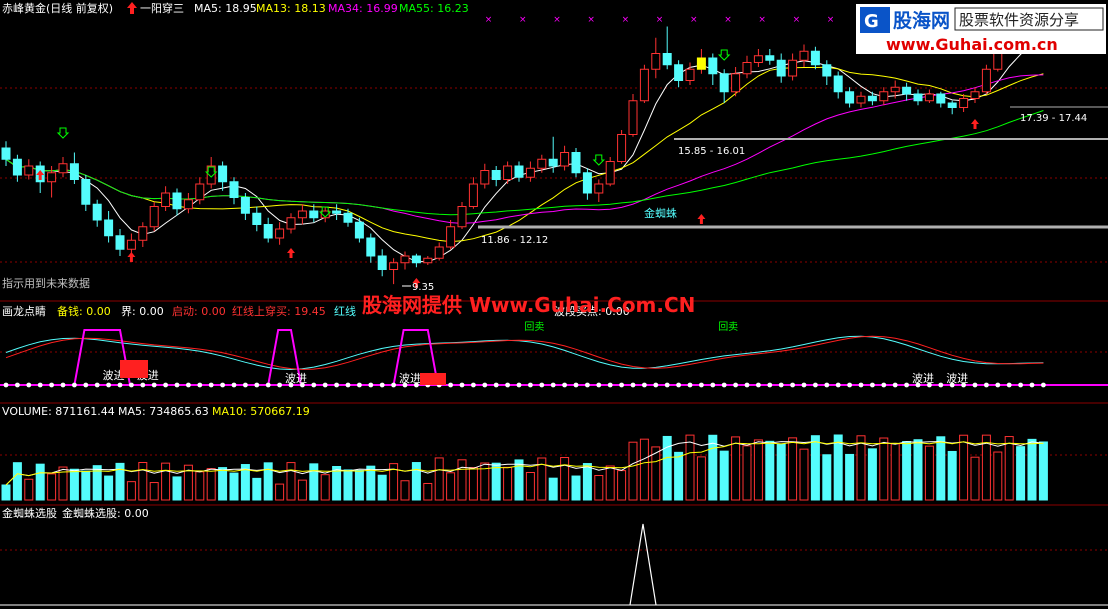 The width and height of the screenshot is (1108, 609). Describe the element at coordinates (105, 513) in the screenshot. I see `panel4-value: 金蜘蛛选股: 0.00` at that location.